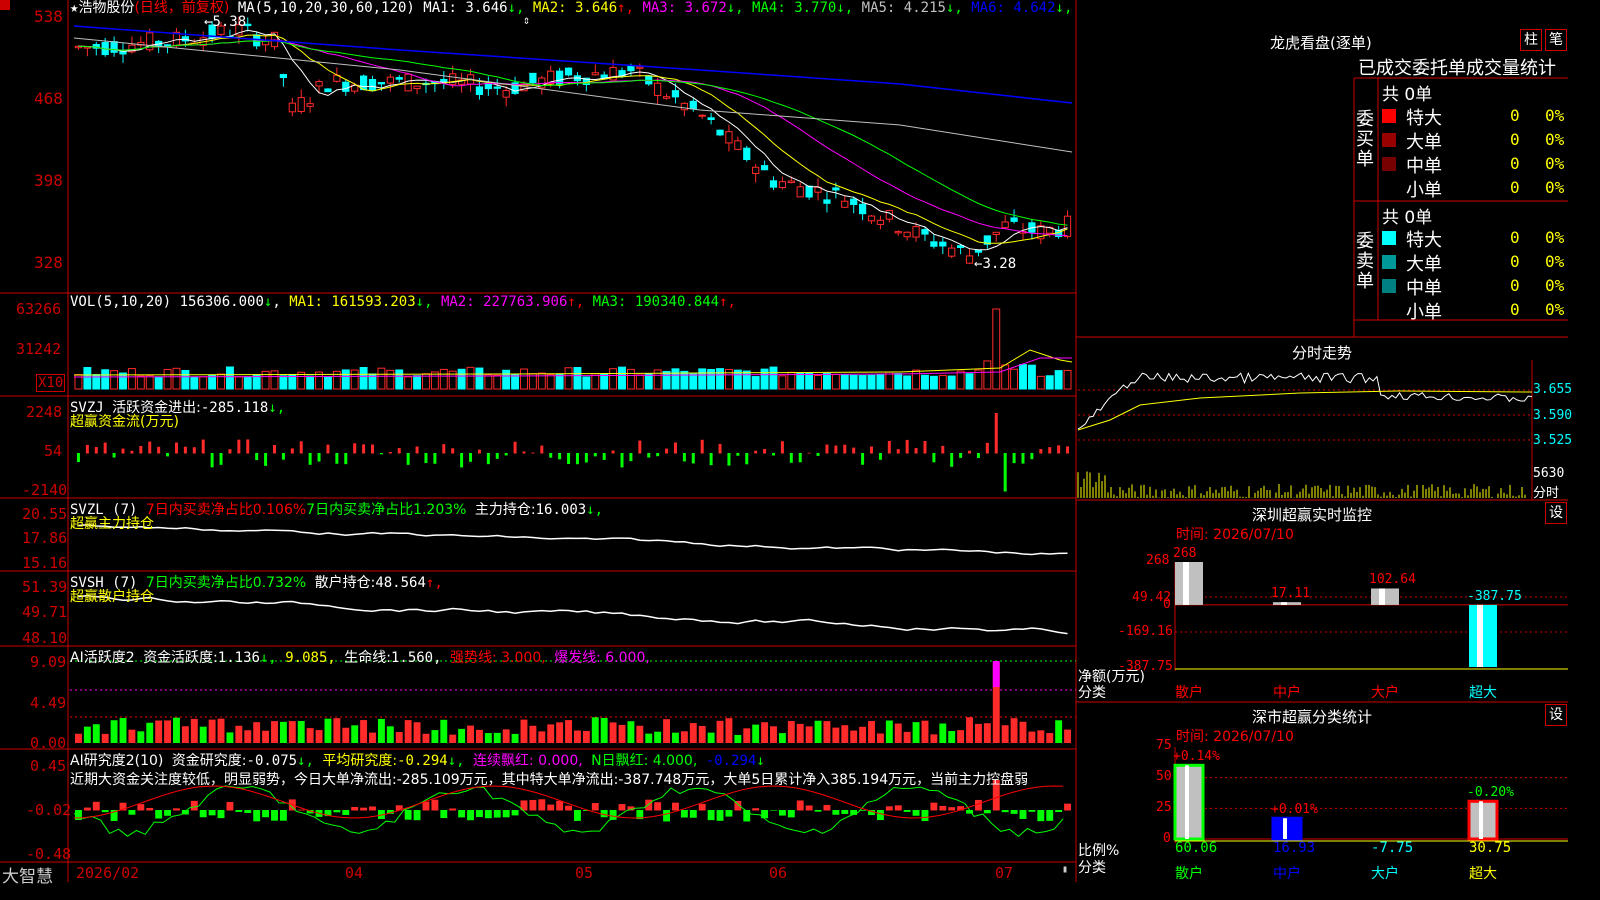 The height and width of the screenshot is (900, 1600). I want to click on lock-icon: ▮, so click(1065, 869).